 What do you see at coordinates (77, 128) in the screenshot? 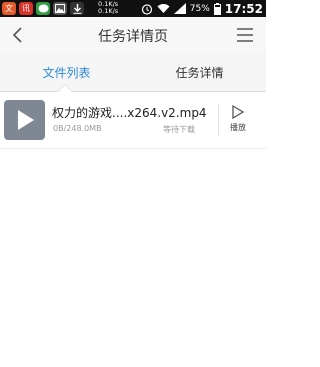
I see `file-size: 0B/248.0MB` at bounding box center [77, 128].